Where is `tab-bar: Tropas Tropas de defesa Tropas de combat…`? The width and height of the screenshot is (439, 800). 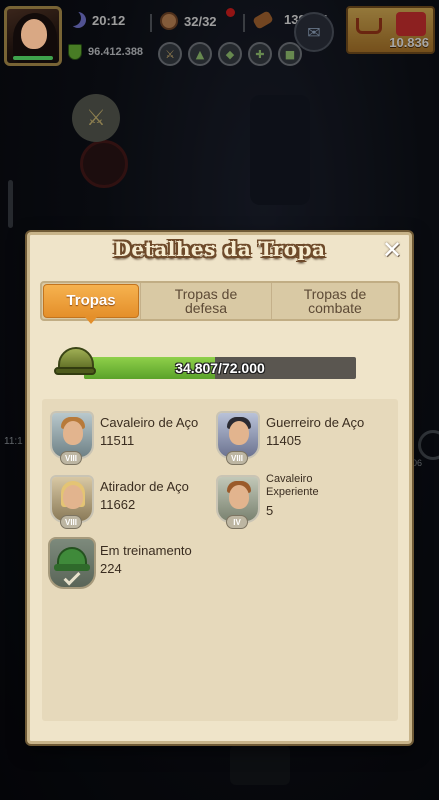 tab-bar: Tropas Tropas de defesa Tropas de combat… is located at coordinates (220, 302).